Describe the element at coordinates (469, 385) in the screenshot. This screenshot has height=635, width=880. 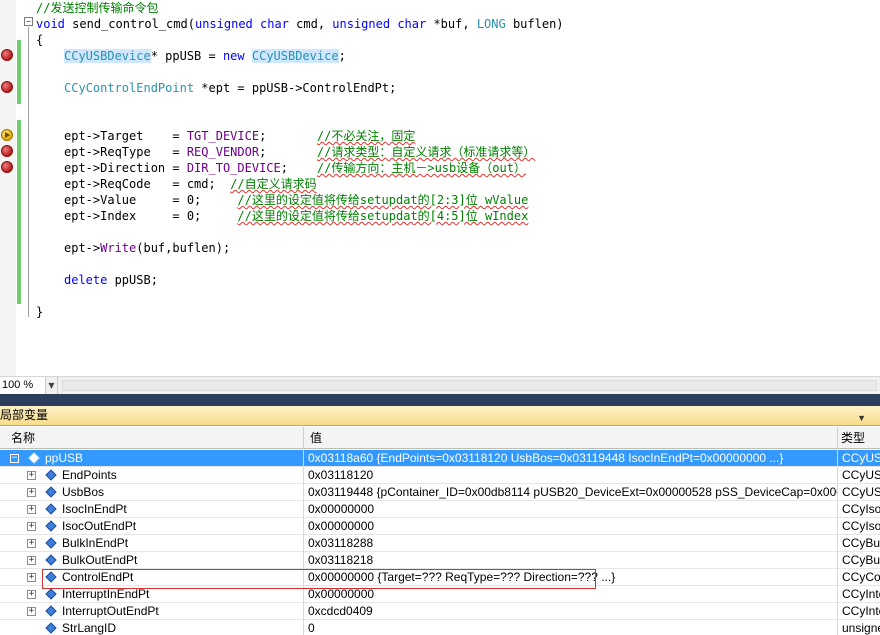
I see `horizontal-scrollbar` at that location.